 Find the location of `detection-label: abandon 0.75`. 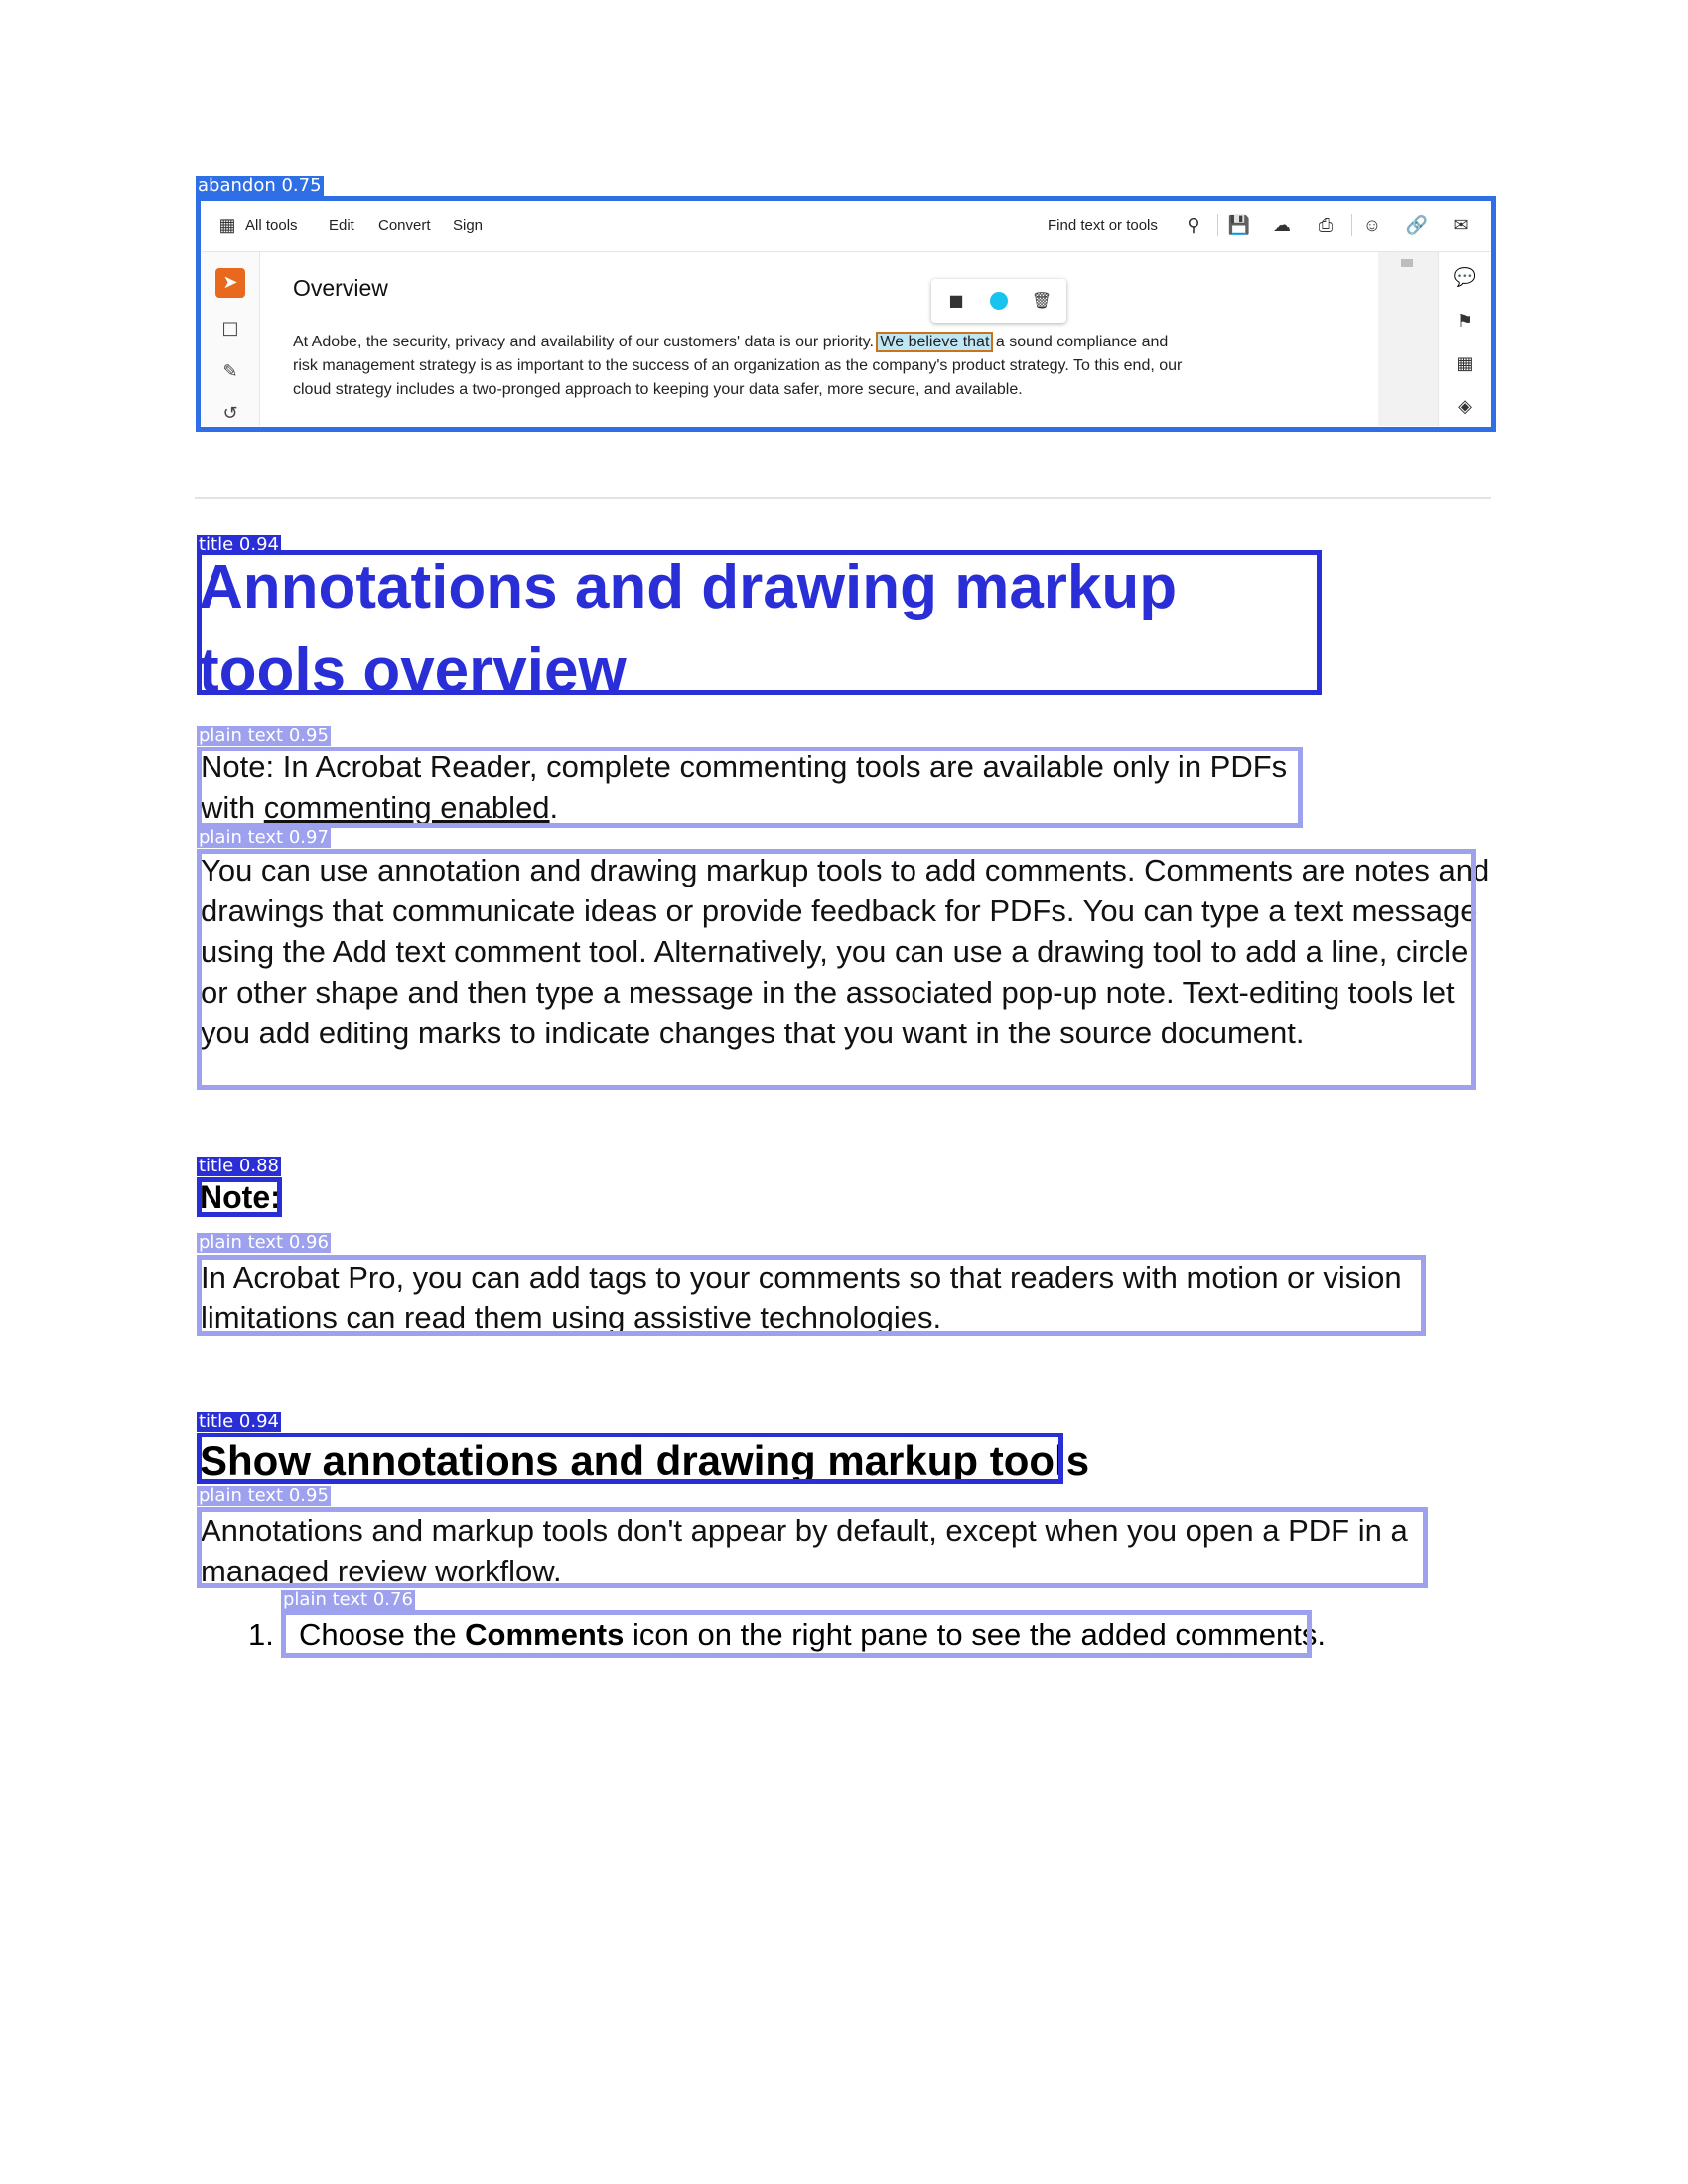

detection-label: abandon 0.75 is located at coordinates (260, 185).